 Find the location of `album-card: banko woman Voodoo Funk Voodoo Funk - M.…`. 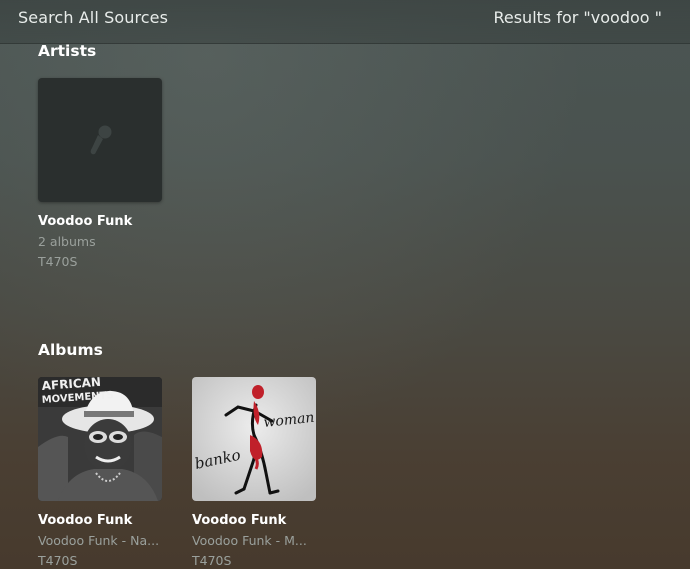

album-card: banko woman Voodoo Funk Voodoo Funk - M.… is located at coordinates (254, 472).